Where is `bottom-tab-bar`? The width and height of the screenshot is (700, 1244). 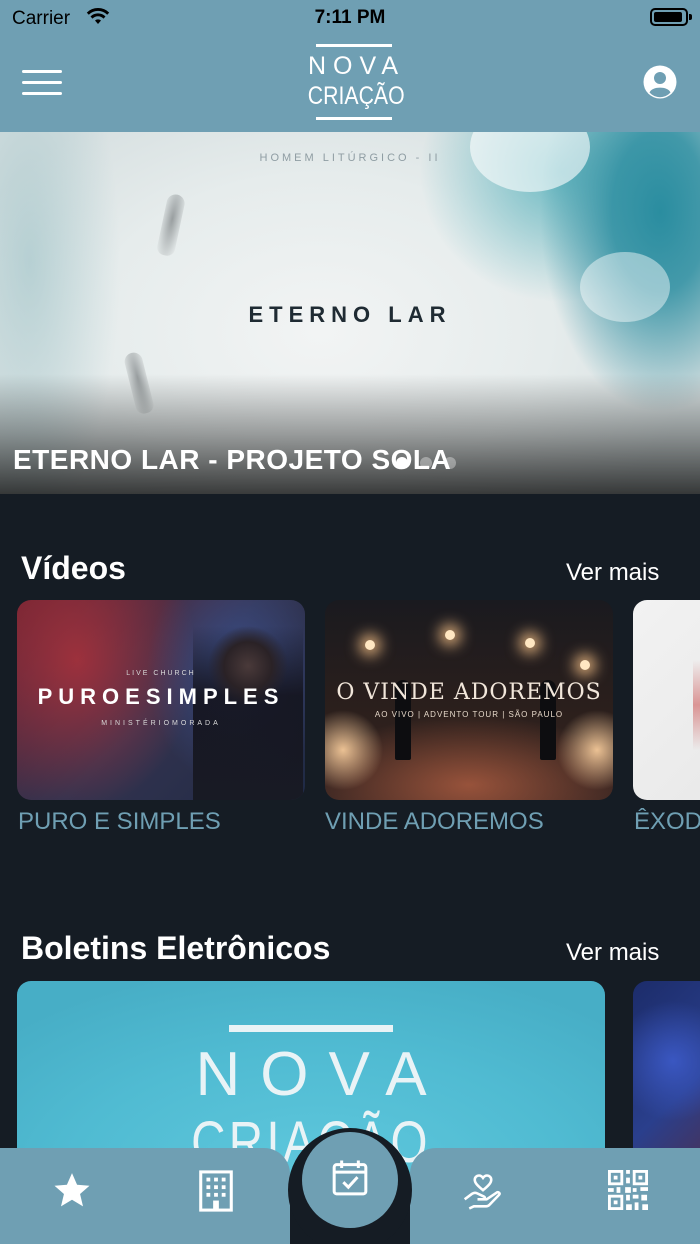 bottom-tab-bar is located at coordinates (350, 1186).